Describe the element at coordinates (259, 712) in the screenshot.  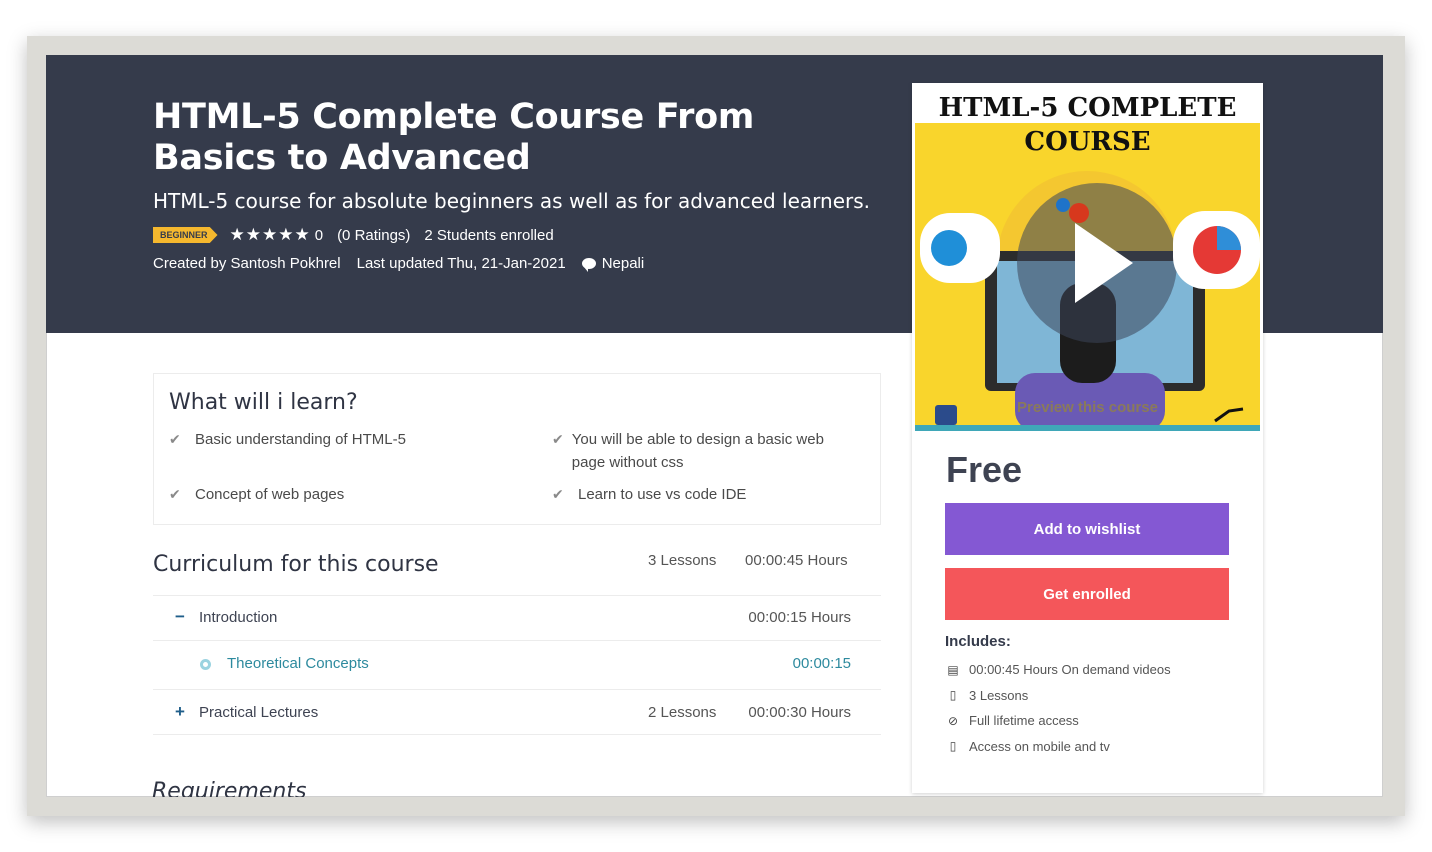
I see `section-label: Practical Lectures` at that location.